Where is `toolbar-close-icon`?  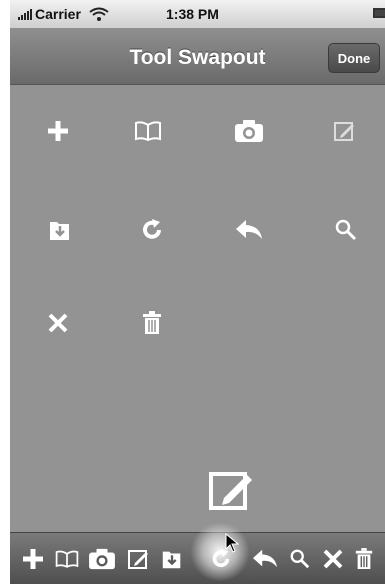
toolbar-close-icon is located at coordinates (333, 559).